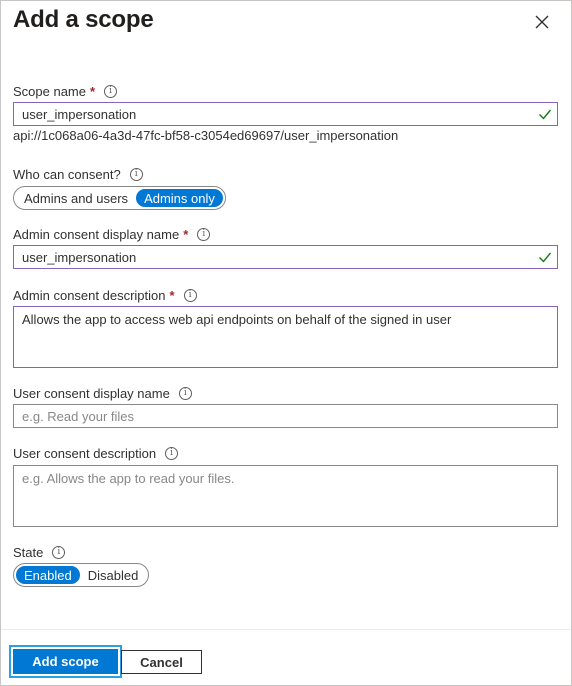  What do you see at coordinates (83, 19) in the screenshot?
I see `panel-title: Add a scope` at bounding box center [83, 19].